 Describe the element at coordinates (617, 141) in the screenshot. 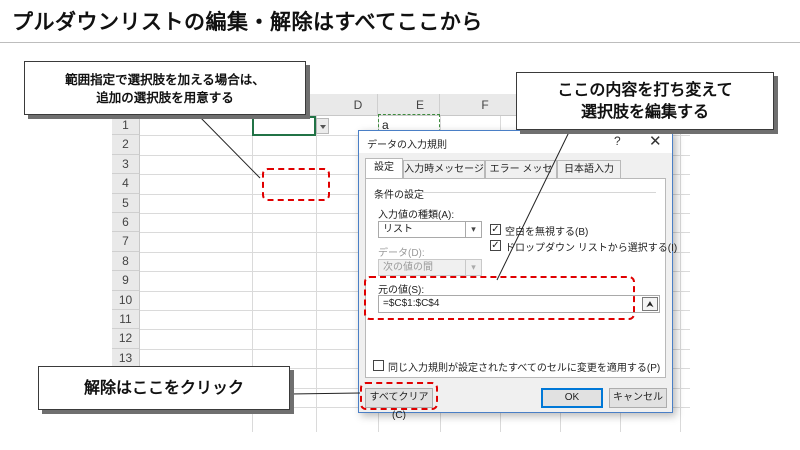

I see `help-icon: ?` at that location.